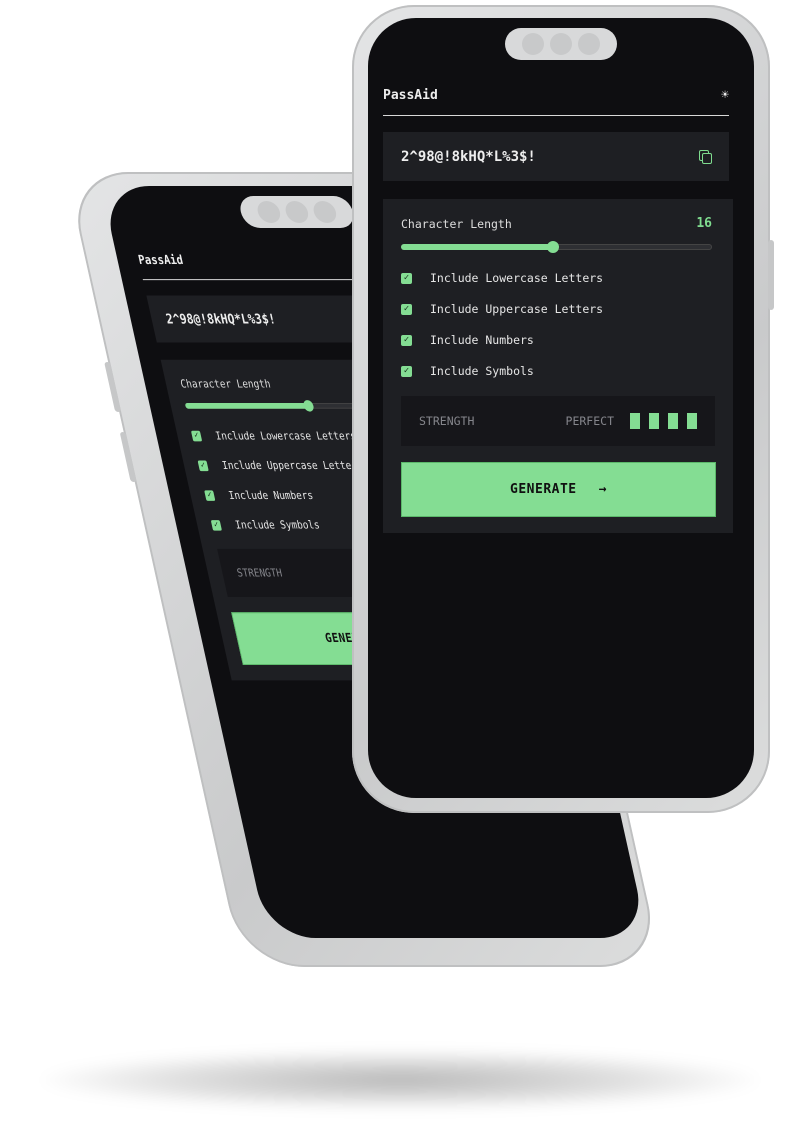  I want to click on copy-icon, so click(705, 157).